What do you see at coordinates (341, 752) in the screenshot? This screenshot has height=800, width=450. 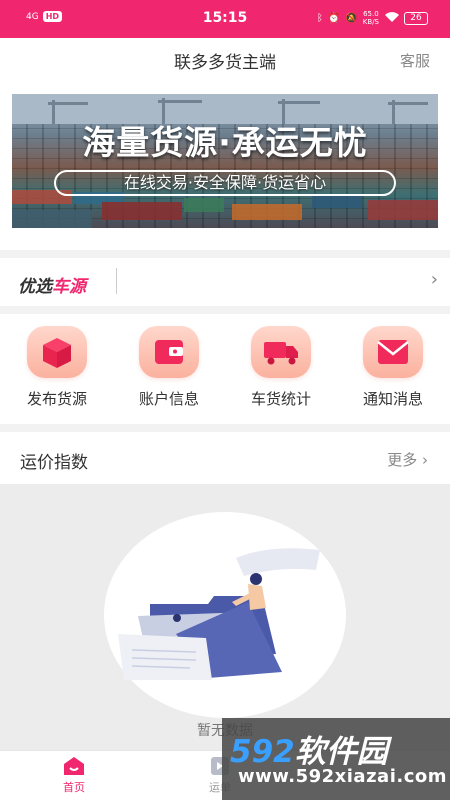 I see `watermark-brand-text: 软件园` at bounding box center [341, 752].